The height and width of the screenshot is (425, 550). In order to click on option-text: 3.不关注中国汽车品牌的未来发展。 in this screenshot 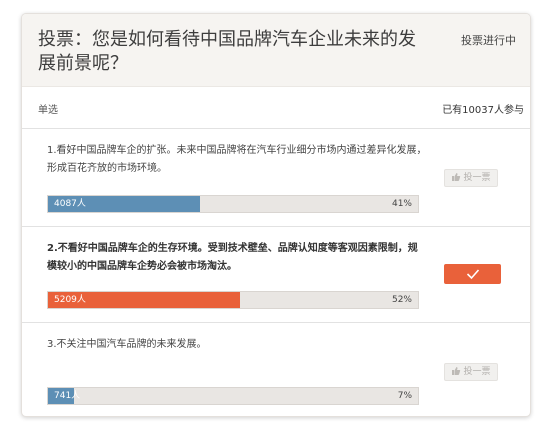, I will do `click(127, 344)`.